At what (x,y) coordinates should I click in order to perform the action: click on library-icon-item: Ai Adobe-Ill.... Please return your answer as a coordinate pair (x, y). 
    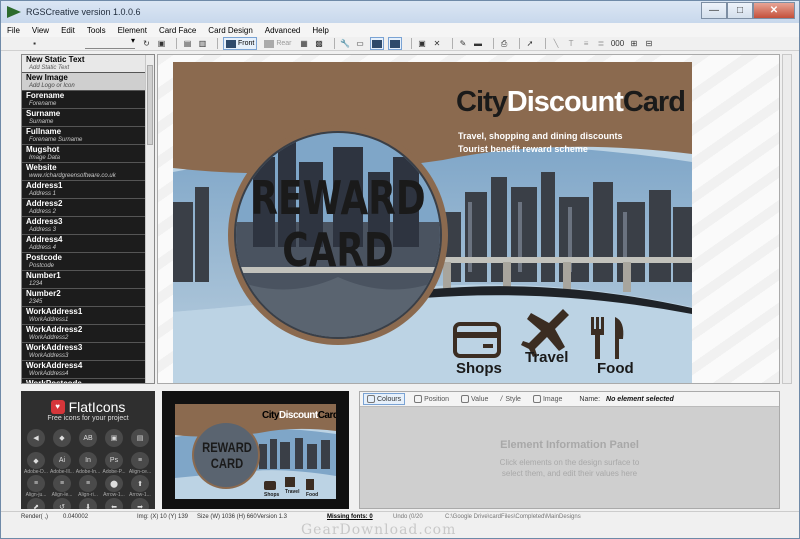
    Looking at the image, I should click on (62, 463).